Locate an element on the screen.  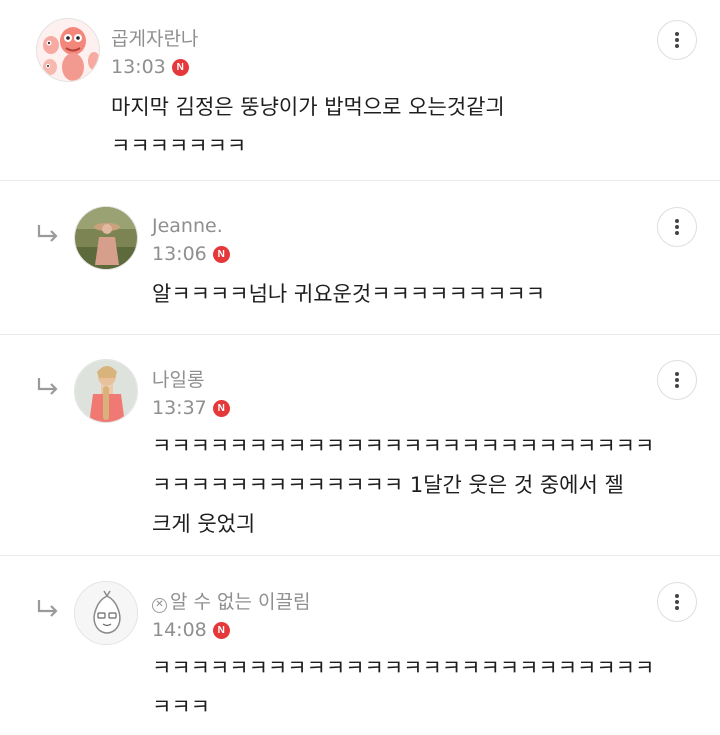
author-name: Jeanne. is located at coordinates (191, 226).